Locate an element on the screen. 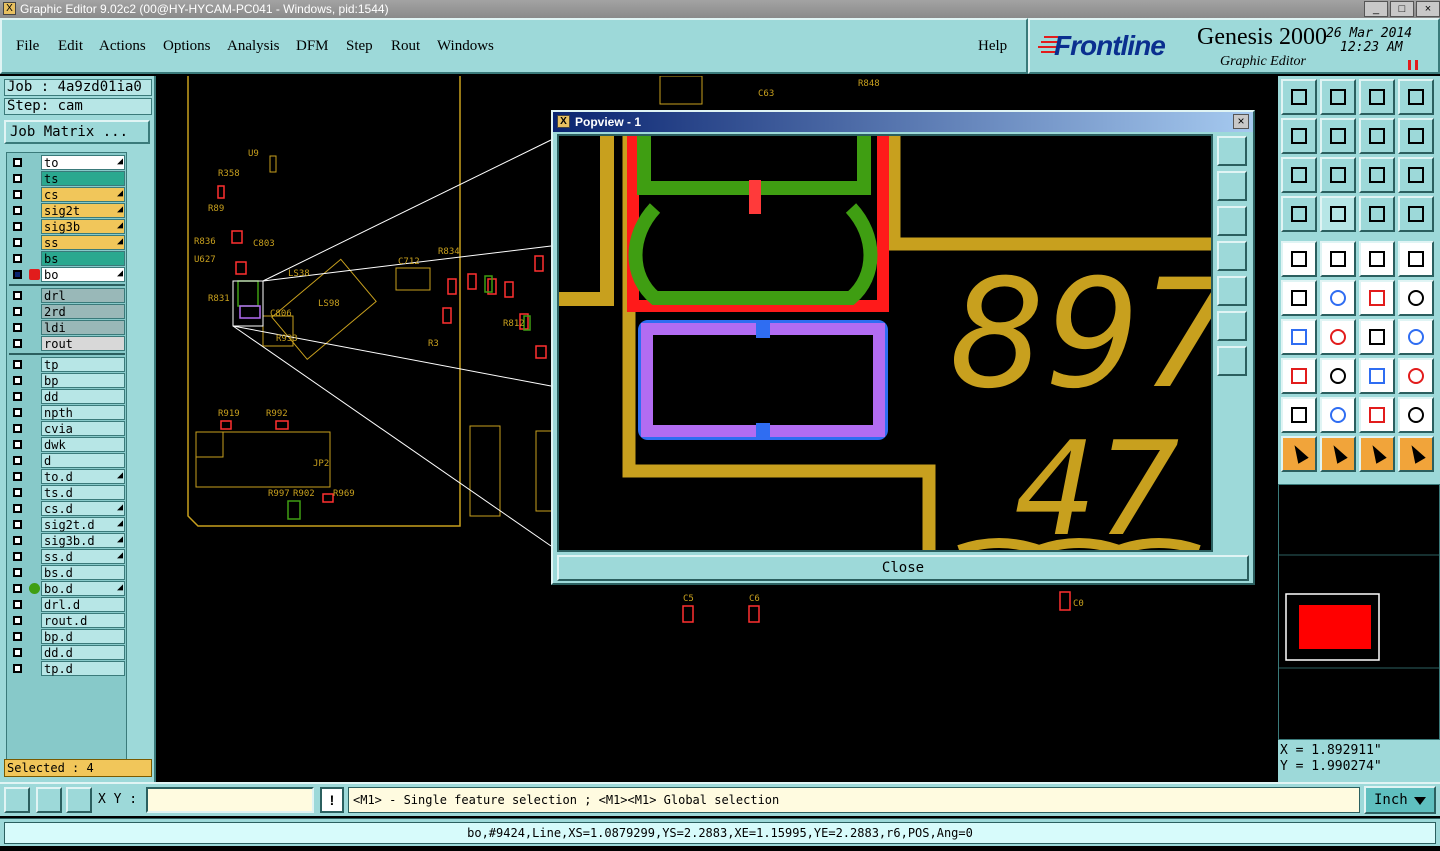 This screenshot has width=1440, height=851. popview-up-icon is located at coordinates (1232, 186).